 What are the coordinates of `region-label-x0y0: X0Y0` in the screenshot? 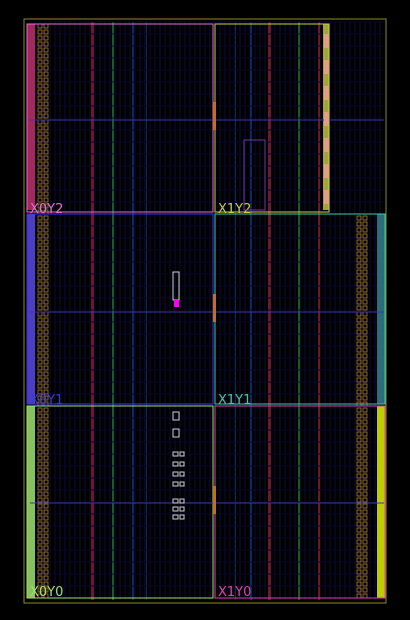 It's located at (46, 592).